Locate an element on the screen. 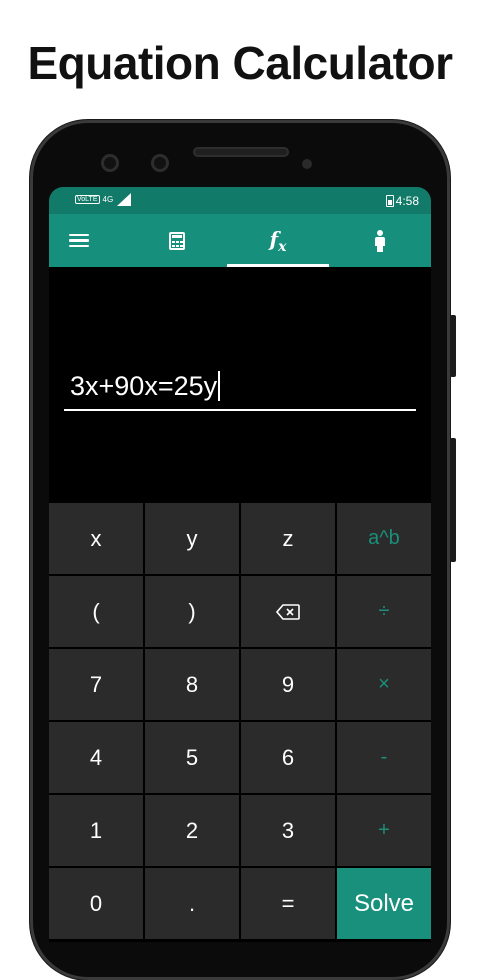 This screenshot has height=980, width=480. menu-icon is located at coordinates (79, 240).